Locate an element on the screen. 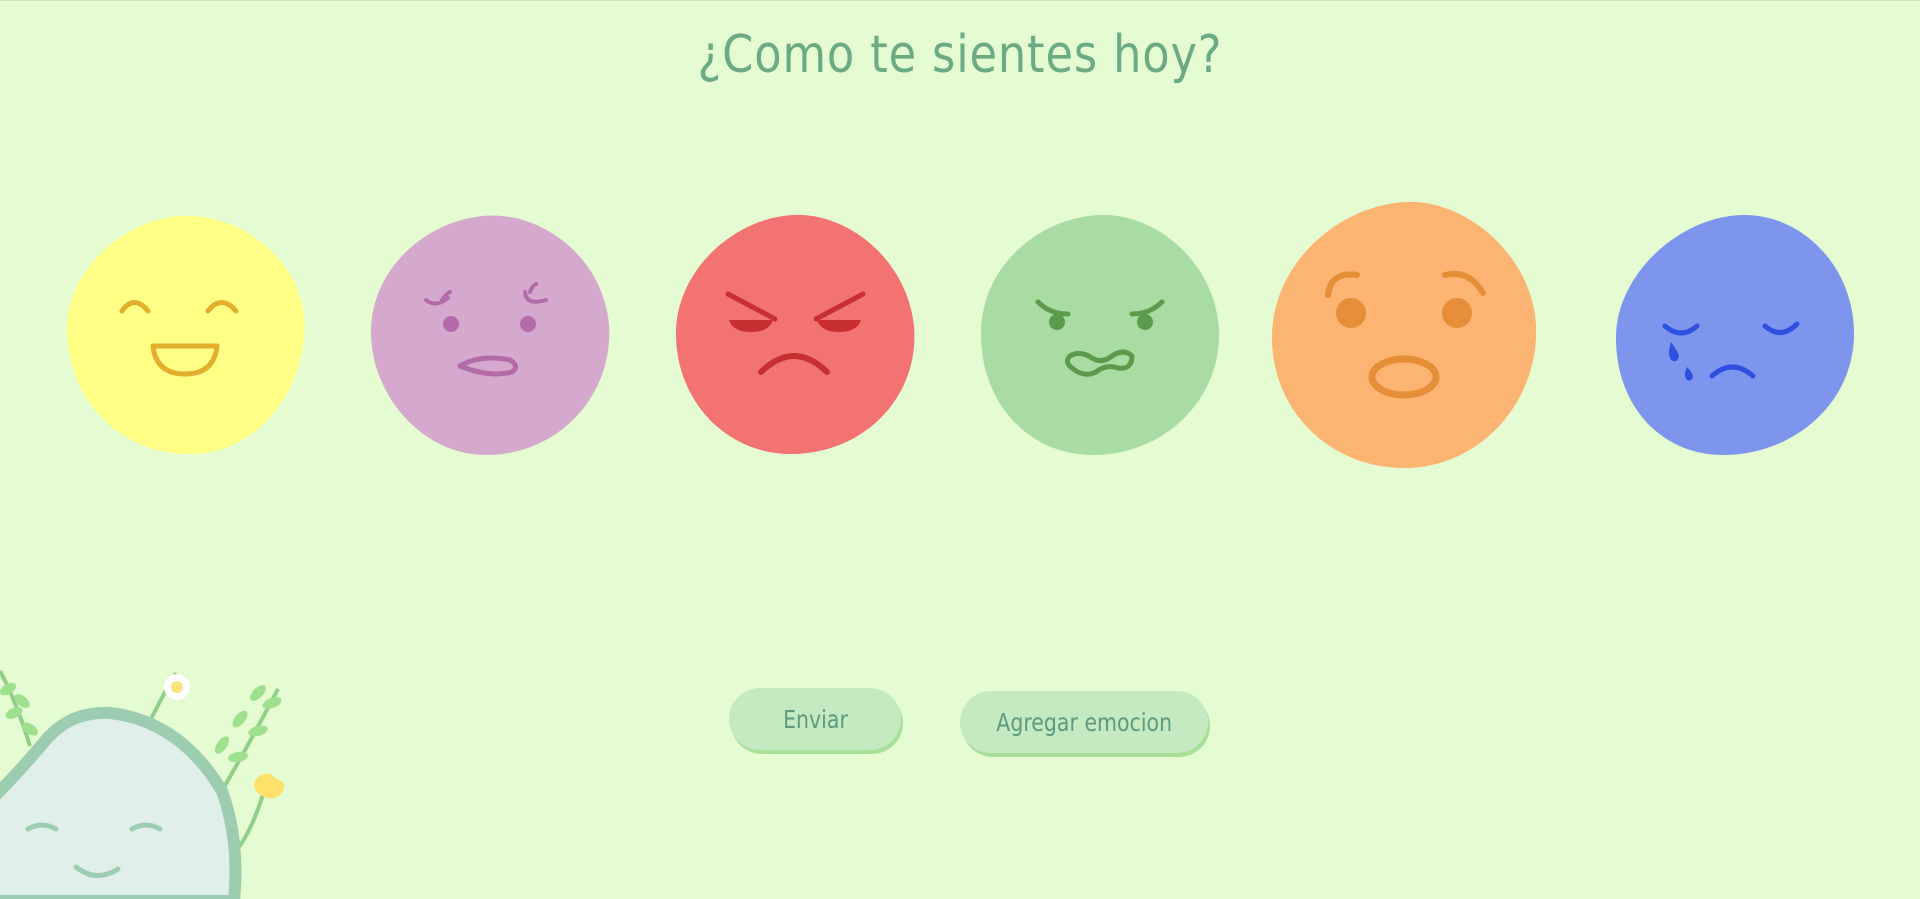  add-emotion-button: Agregar emocion is located at coordinates (1084, 722).